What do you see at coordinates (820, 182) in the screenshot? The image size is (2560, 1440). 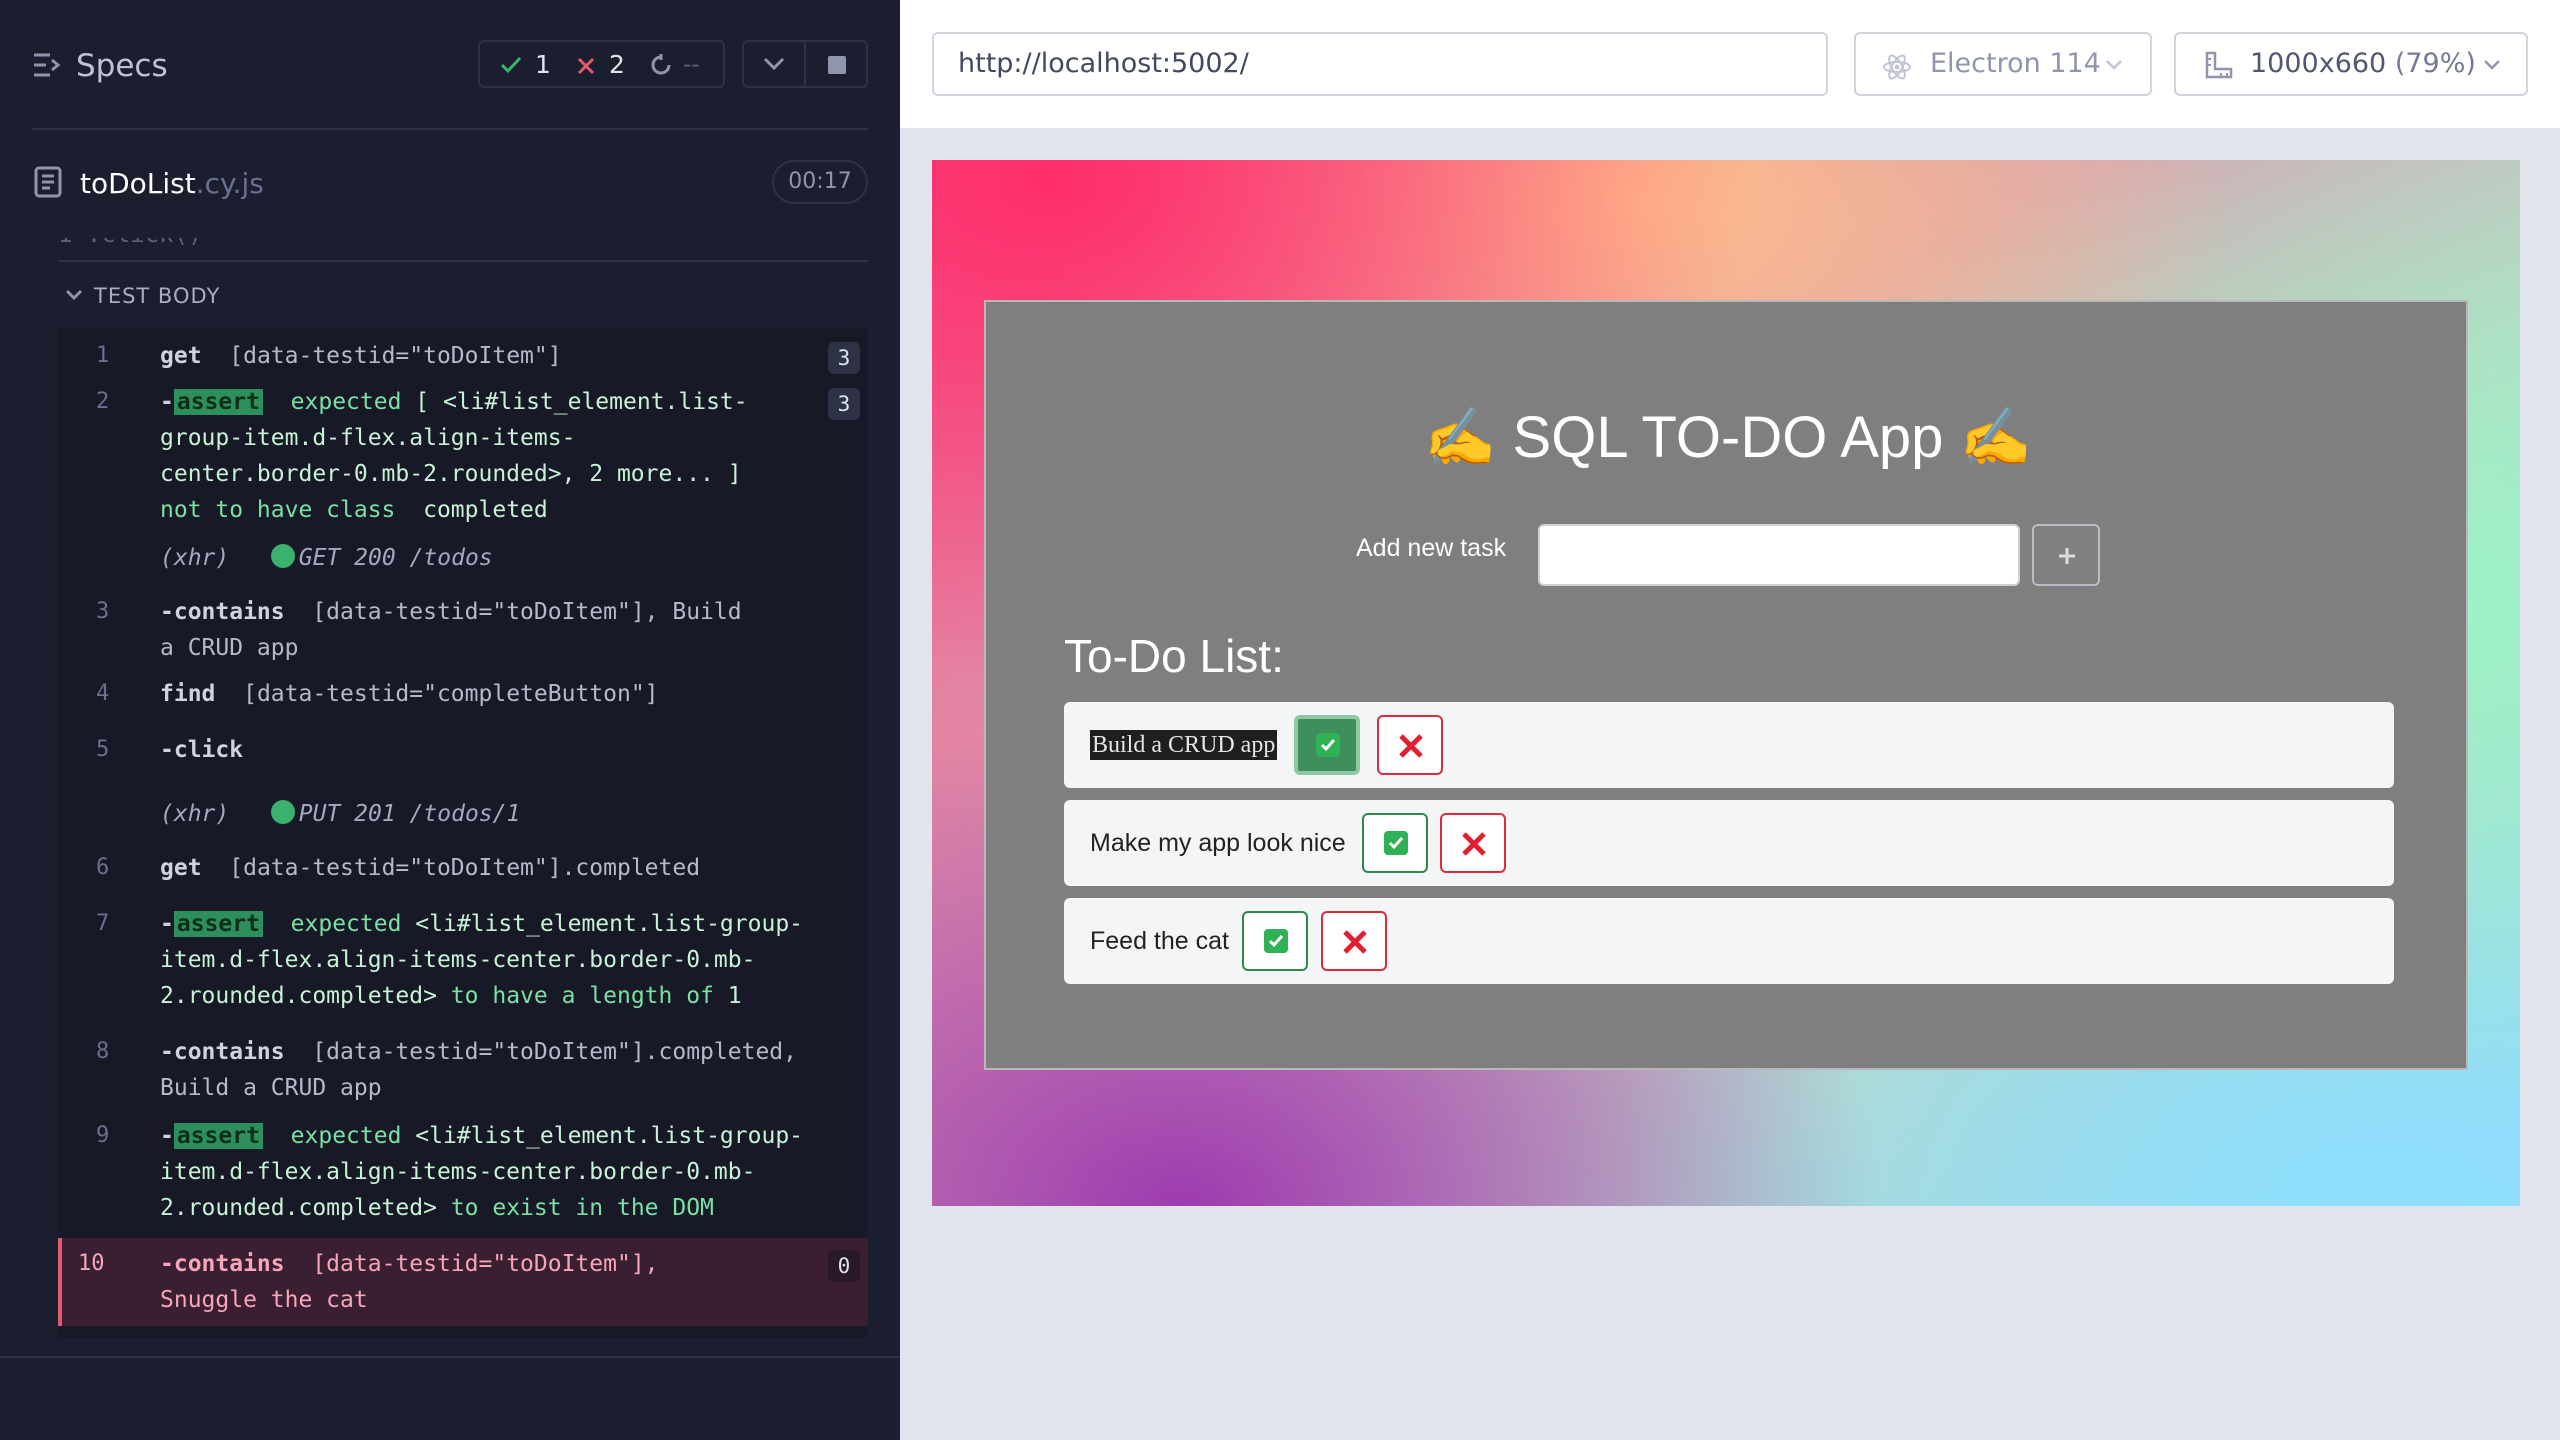 I see `duration-badge: 00:17` at bounding box center [820, 182].